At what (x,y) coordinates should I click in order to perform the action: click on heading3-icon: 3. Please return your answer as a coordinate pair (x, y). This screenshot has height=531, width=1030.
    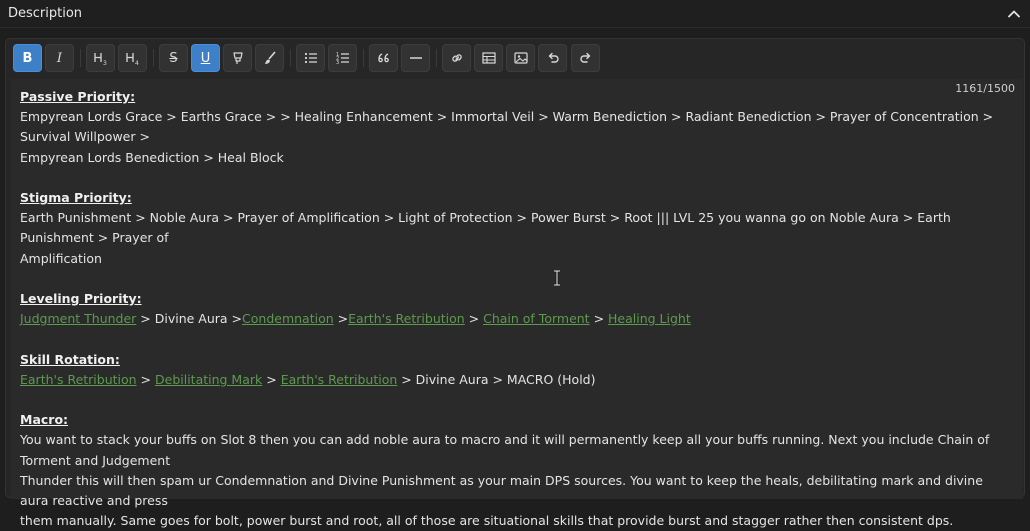
    Looking at the image, I should click on (100, 59).